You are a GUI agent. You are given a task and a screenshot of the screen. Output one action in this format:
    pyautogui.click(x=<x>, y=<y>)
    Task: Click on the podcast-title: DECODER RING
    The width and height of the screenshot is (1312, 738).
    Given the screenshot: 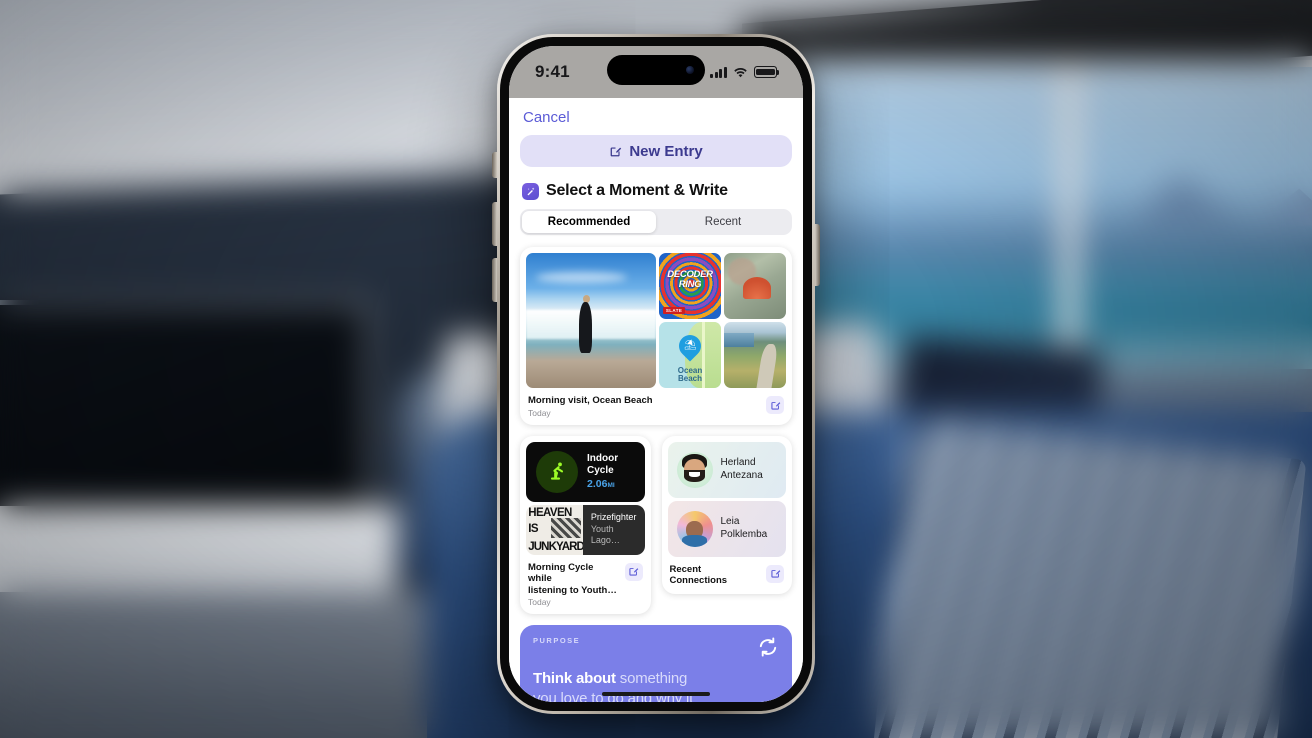 What is the action you would take?
    pyautogui.click(x=690, y=279)
    